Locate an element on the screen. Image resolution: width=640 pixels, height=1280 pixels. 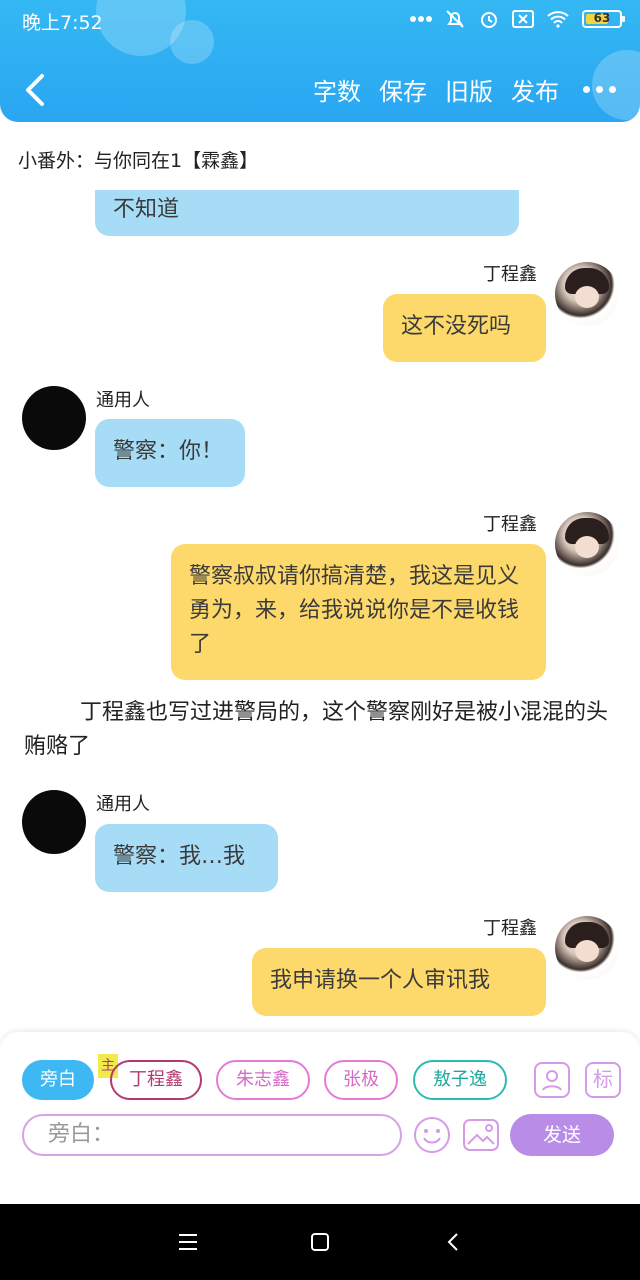
battery-icon: 63 is located at coordinates (603, 19).